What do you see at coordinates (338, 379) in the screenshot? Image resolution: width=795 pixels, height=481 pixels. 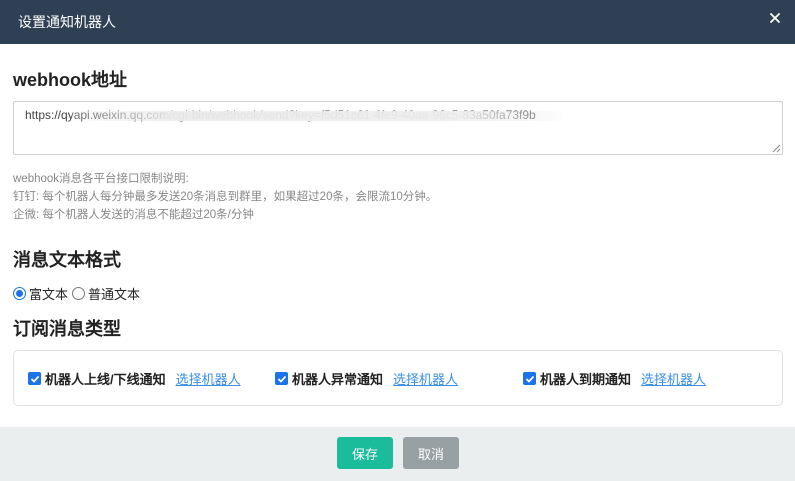 I see `sub-label-exception: 机器人异常通知` at bounding box center [338, 379].